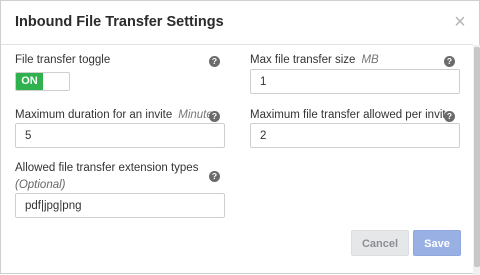 This screenshot has width=480, height=275. What do you see at coordinates (437, 243) in the screenshot?
I see `save-button: Save` at bounding box center [437, 243].